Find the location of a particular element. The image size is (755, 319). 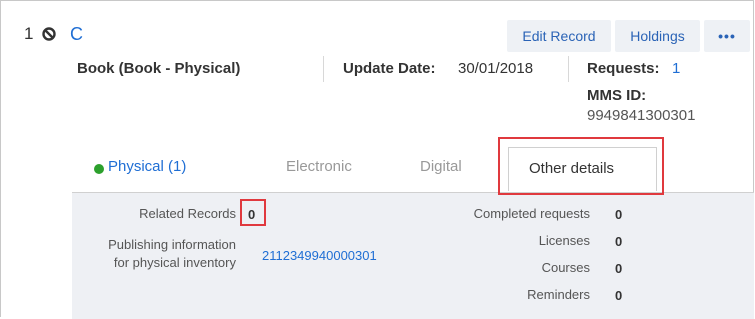

courses-value: 0 is located at coordinates (619, 268).